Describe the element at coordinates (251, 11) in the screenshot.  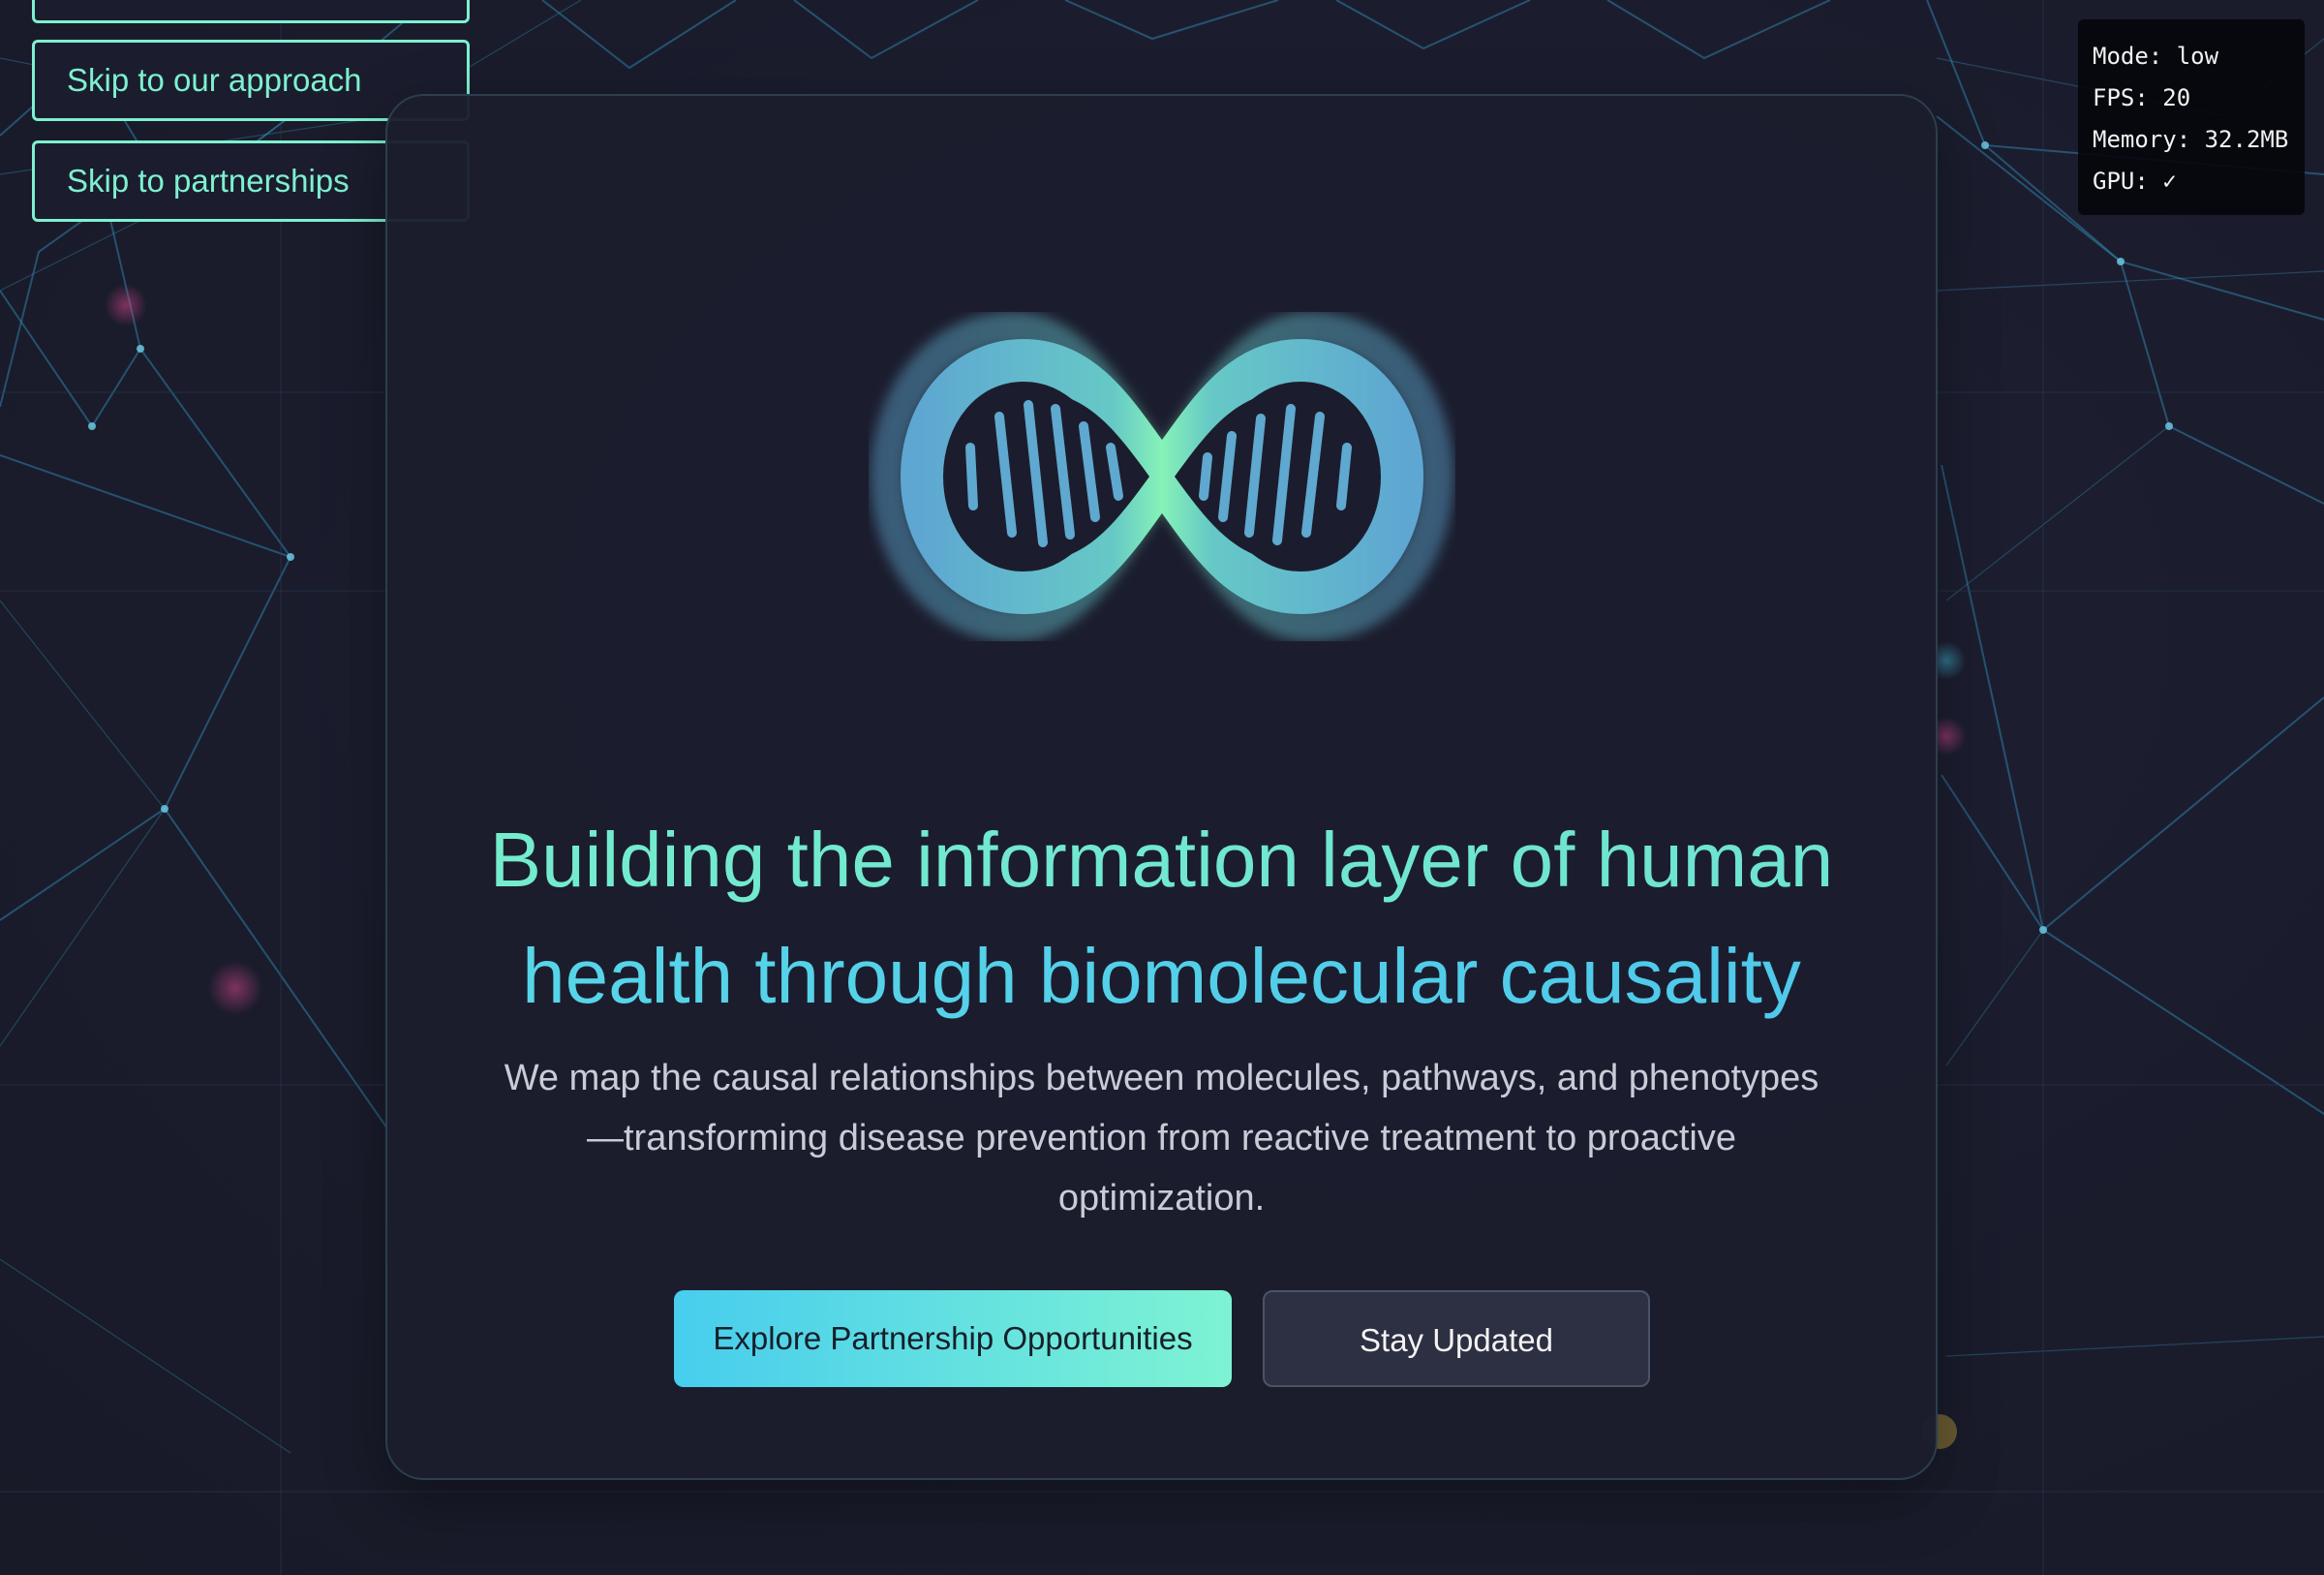
I see `skip-link-main` at that location.